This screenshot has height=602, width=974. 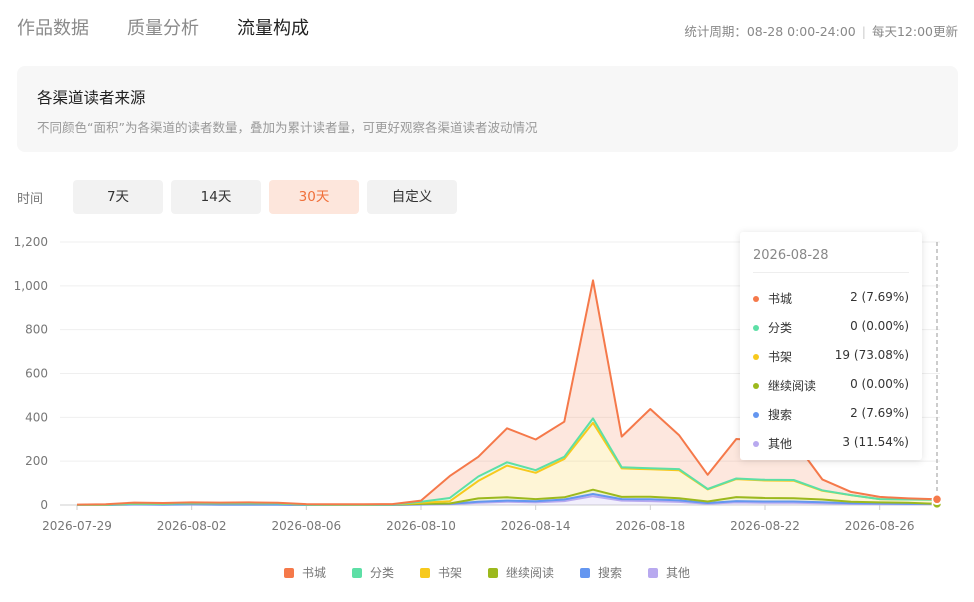 What do you see at coordinates (192, 526) in the screenshot?
I see `x-tick-label: 2026-08-02` at bounding box center [192, 526].